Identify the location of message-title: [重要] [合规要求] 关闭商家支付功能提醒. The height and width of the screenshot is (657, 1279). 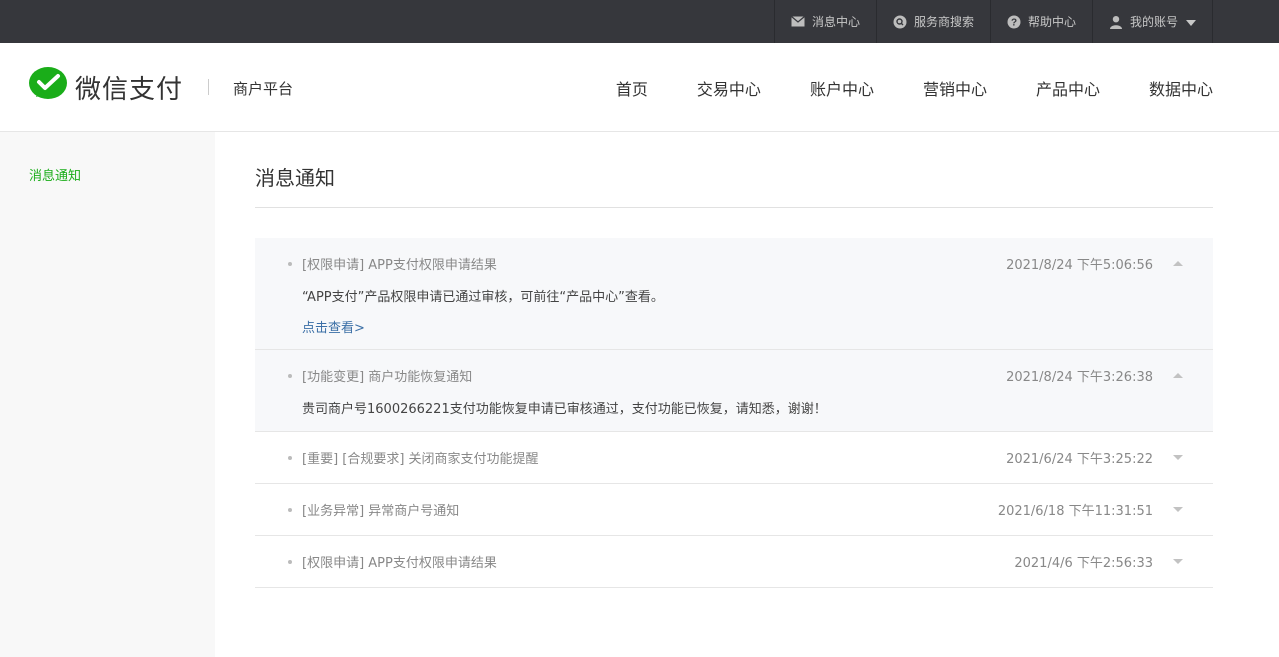
(420, 459).